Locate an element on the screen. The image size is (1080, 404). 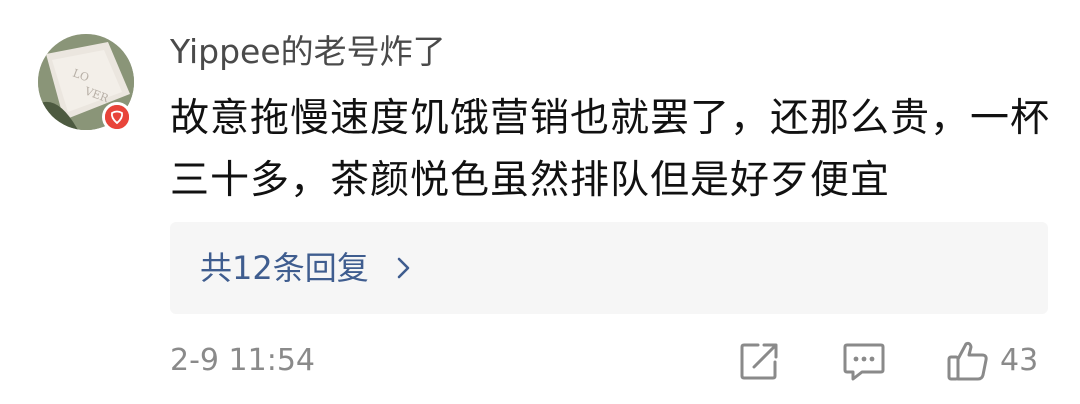
chevron-right-icon is located at coordinates (403, 268).